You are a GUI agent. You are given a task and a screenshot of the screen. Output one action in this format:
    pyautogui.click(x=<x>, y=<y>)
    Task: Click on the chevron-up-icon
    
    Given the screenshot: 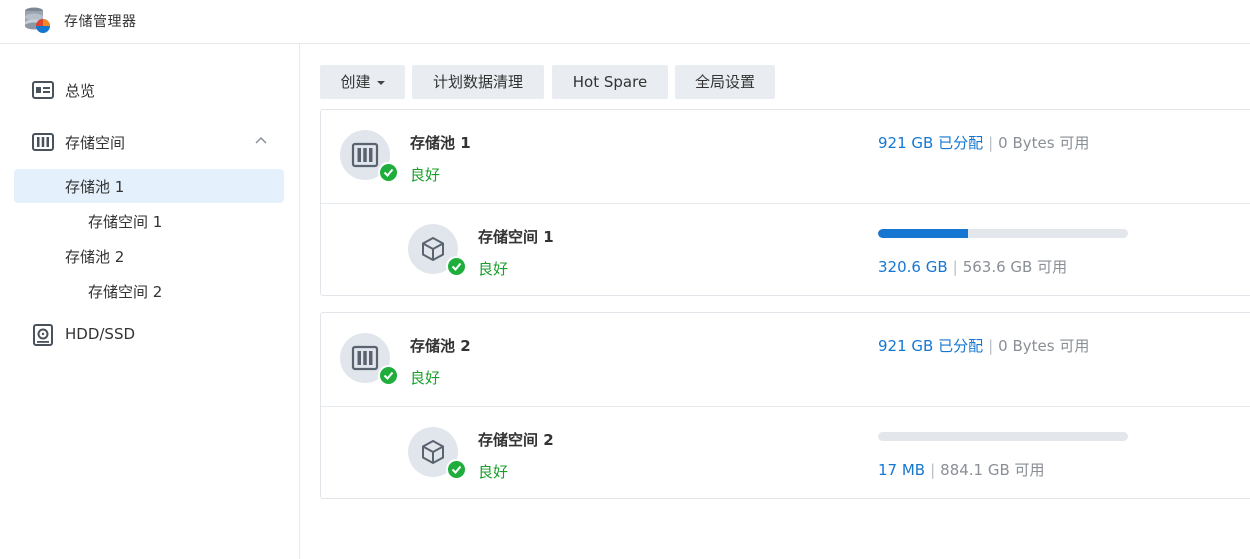 What is the action you would take?
    pyautogui.click(x=261, y=141)
    